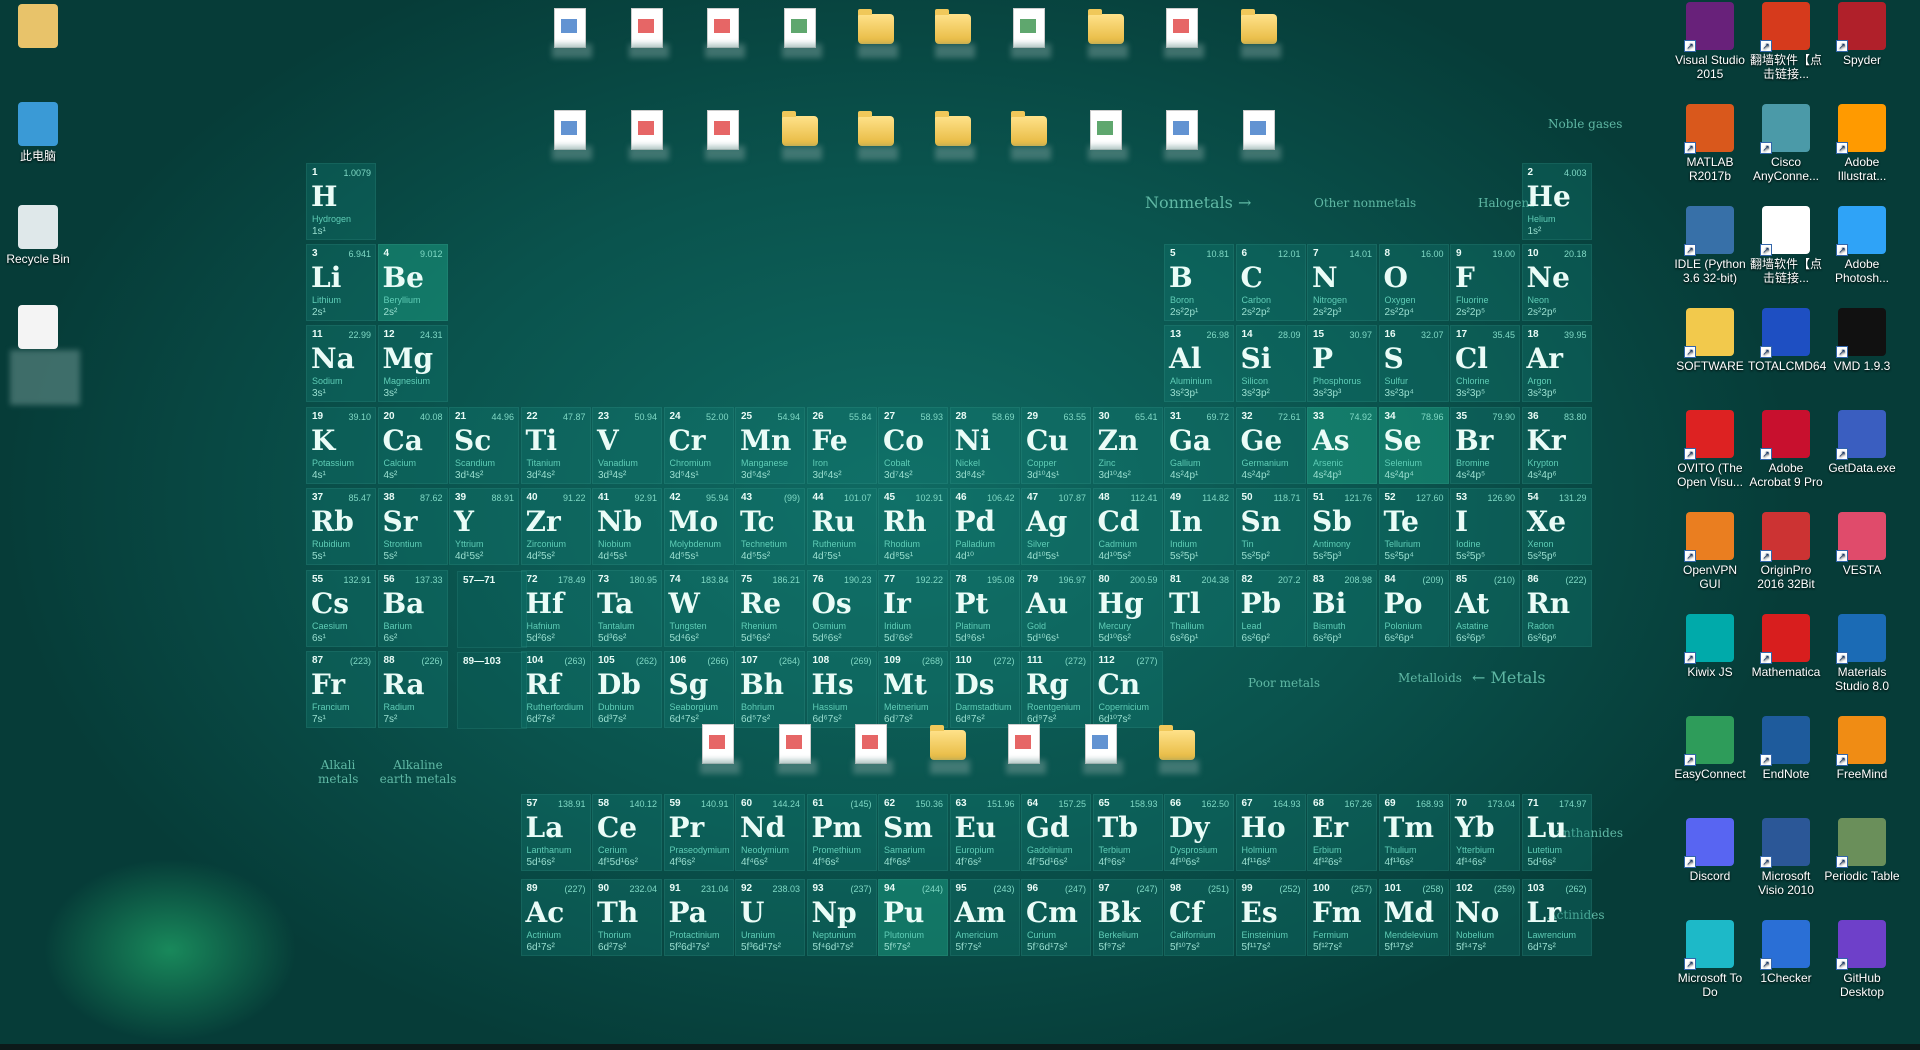 This screenshot has height=1050, width=1920. What do you see at coordinates (974, 684) in the screenshot?
I see `element-symbol: Ds` at bounding box center [974, 684].